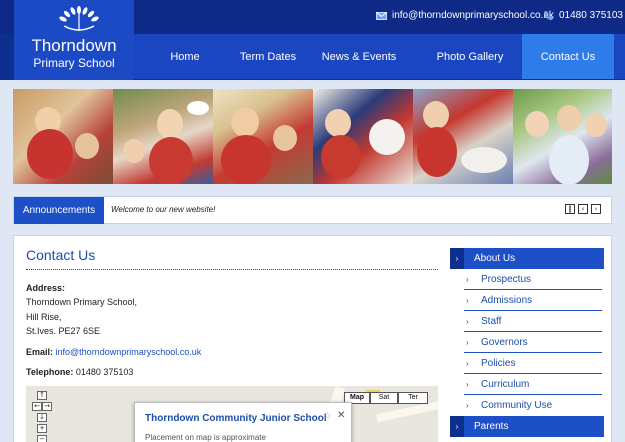 This screenshot has width=625, height=442. Describe the element at coordinates (498, 363) in the screenshot. I see `sidebar-item-label: Policies` at that location.